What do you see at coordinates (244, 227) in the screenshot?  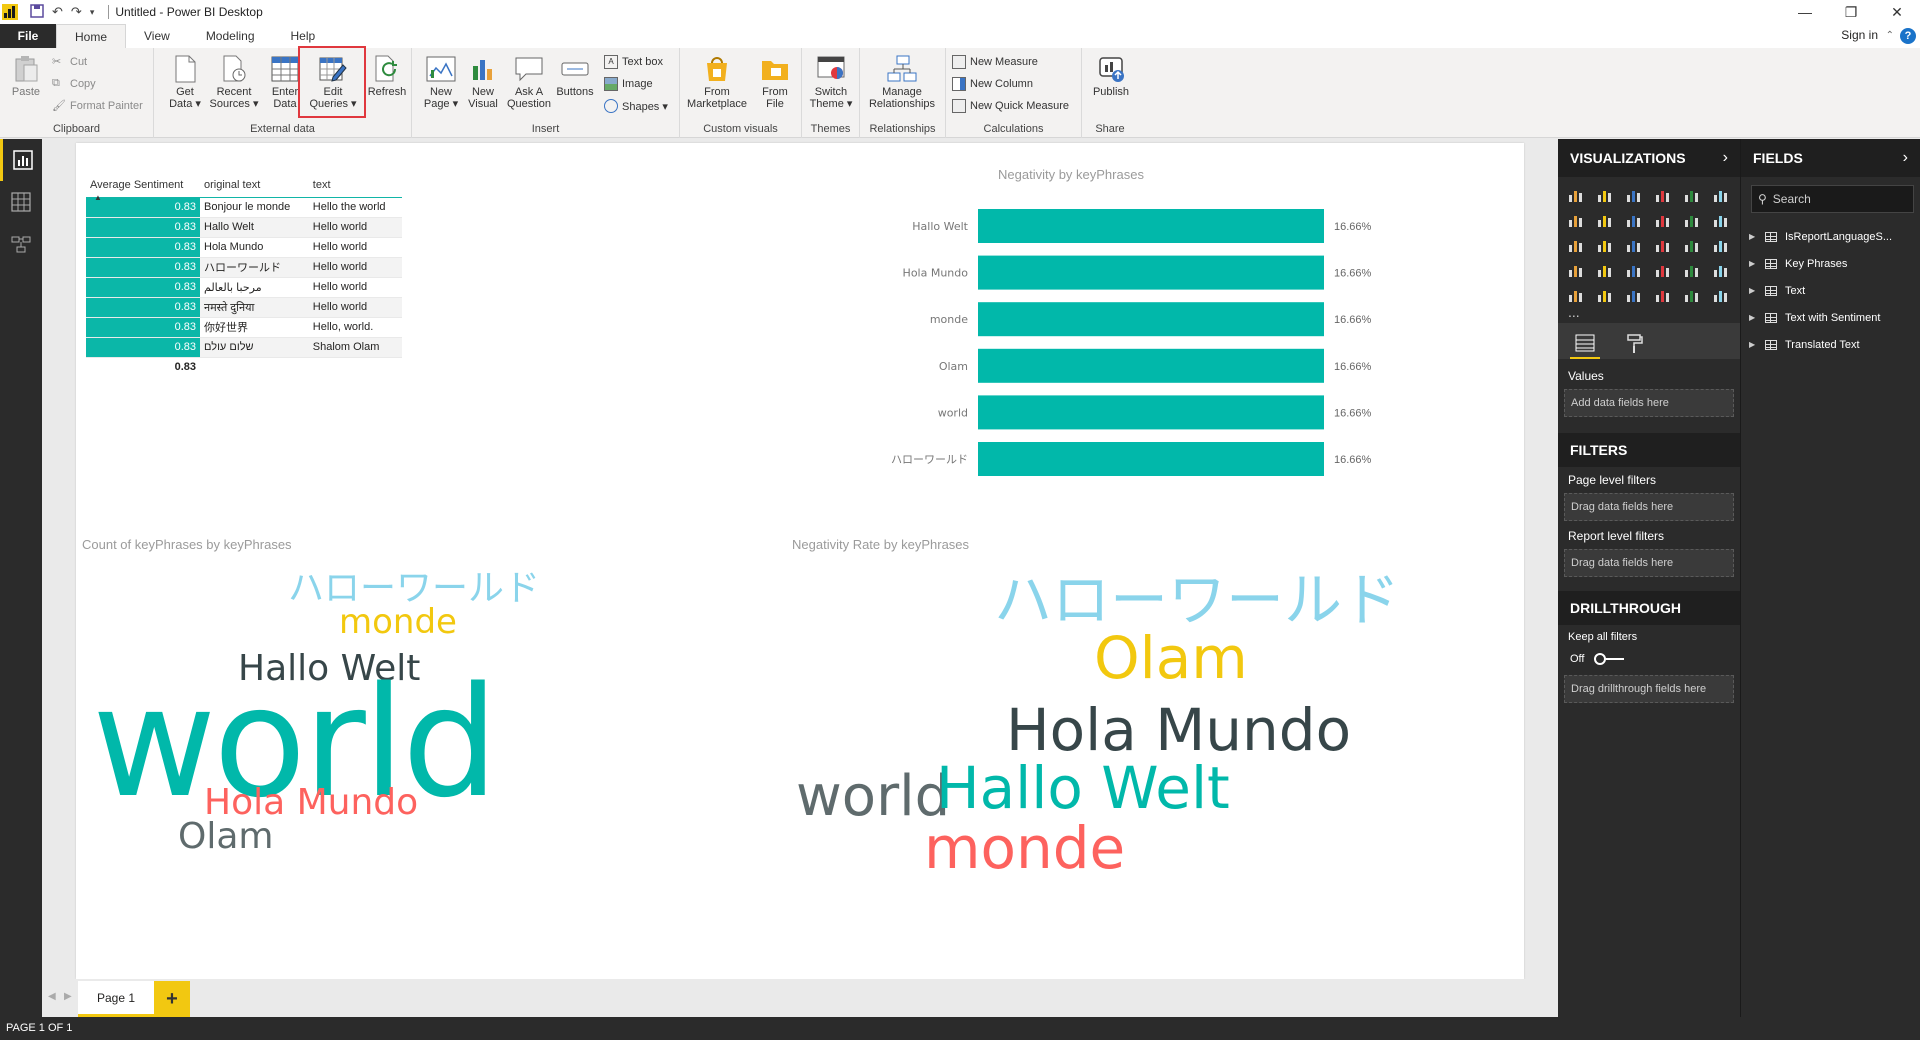 I see `table-row: 0.83 Hallo Welt Hello world` at bounding box center [244, 227].